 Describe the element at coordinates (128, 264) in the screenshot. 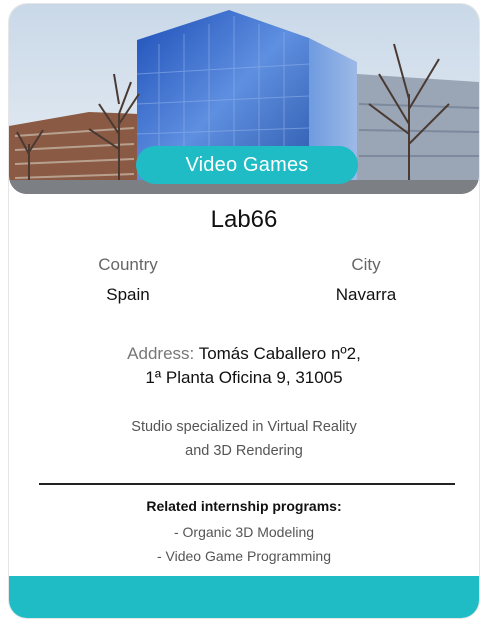

I see `country-label: Country` at that location.